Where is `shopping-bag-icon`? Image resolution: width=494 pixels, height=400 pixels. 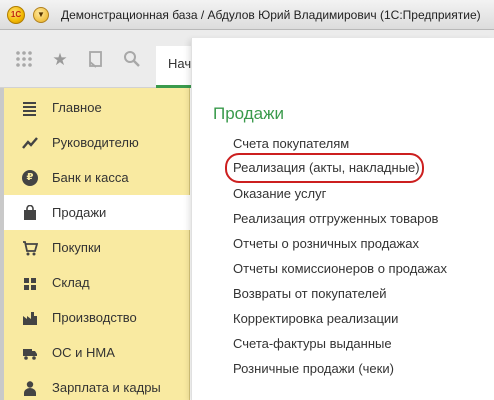 shopping-bag-icon is located at coordinates (30, 212).